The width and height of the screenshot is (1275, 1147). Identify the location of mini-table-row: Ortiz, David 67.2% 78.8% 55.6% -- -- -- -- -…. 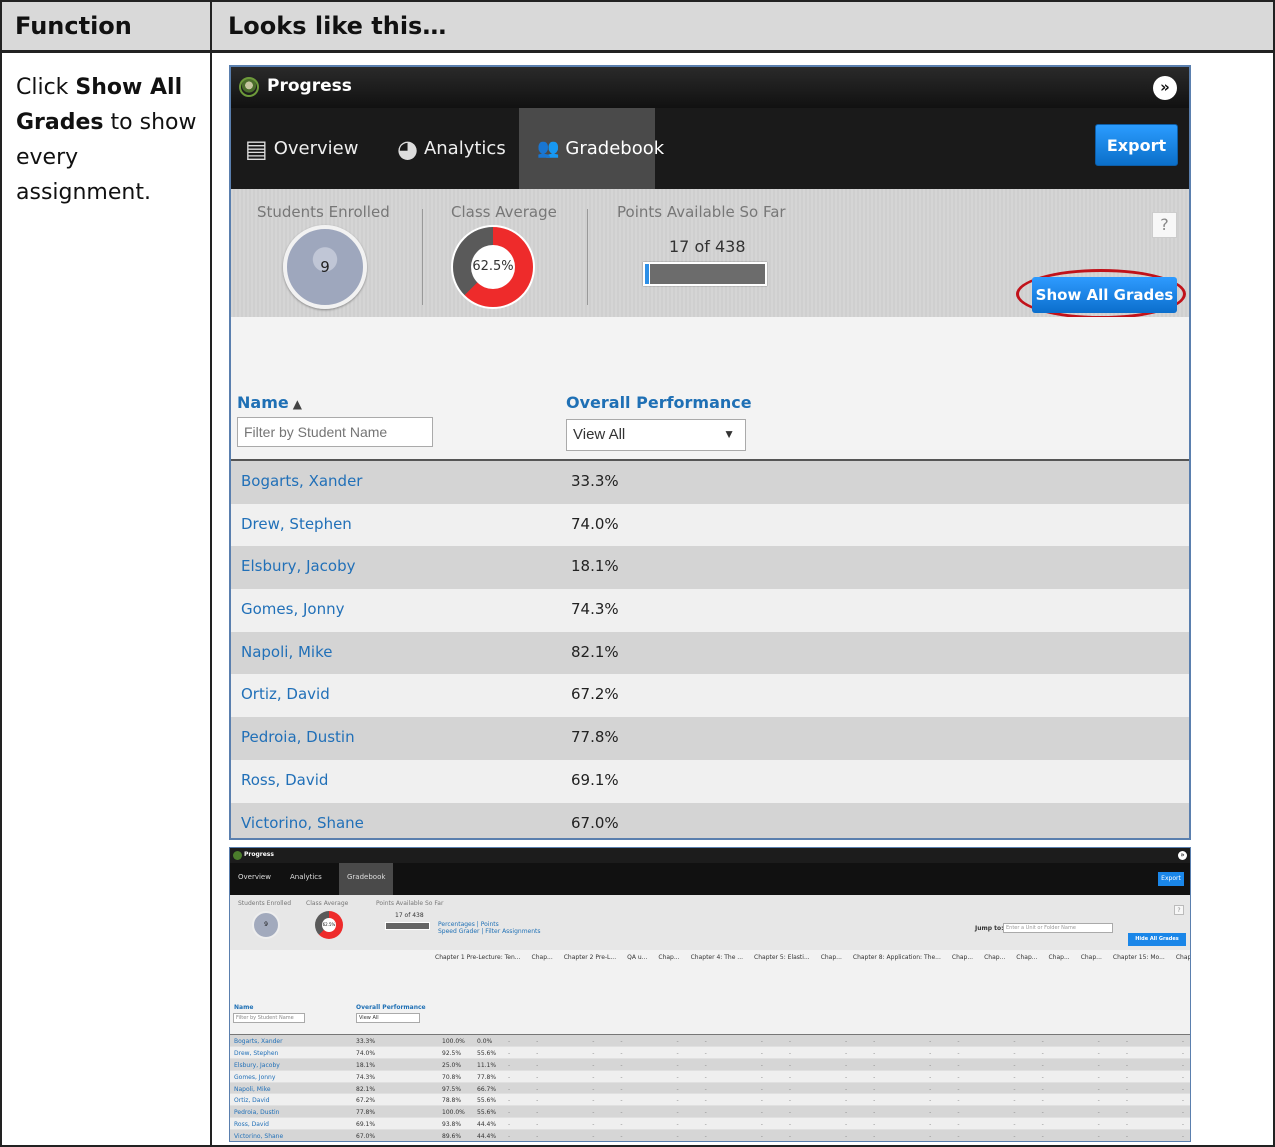
(710, 1100).